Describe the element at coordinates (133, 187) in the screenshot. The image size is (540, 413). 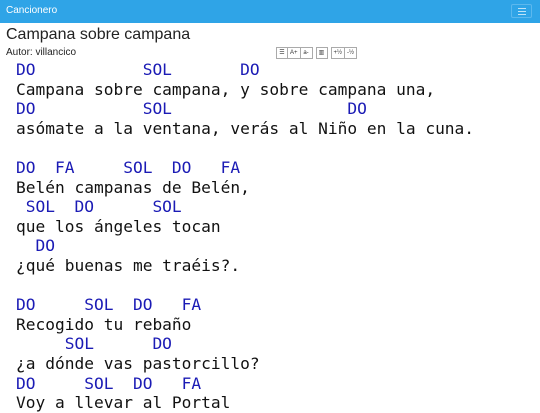
I see `lyric-line: Belén campanas de Belén,` at that location.